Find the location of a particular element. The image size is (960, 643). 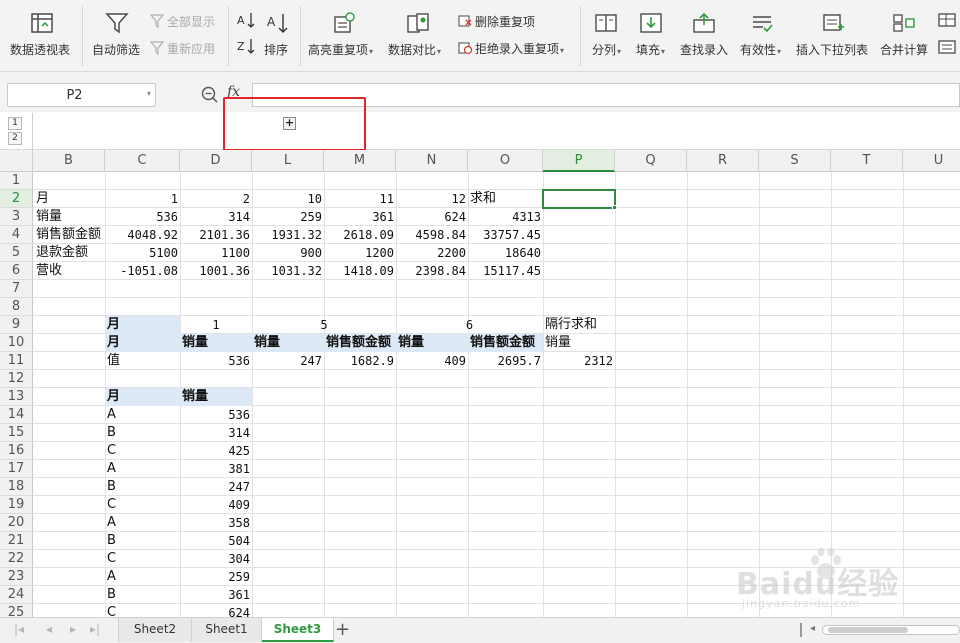

delete-duplicates-button: 删除重复项 is located at coordinates (496, 21).